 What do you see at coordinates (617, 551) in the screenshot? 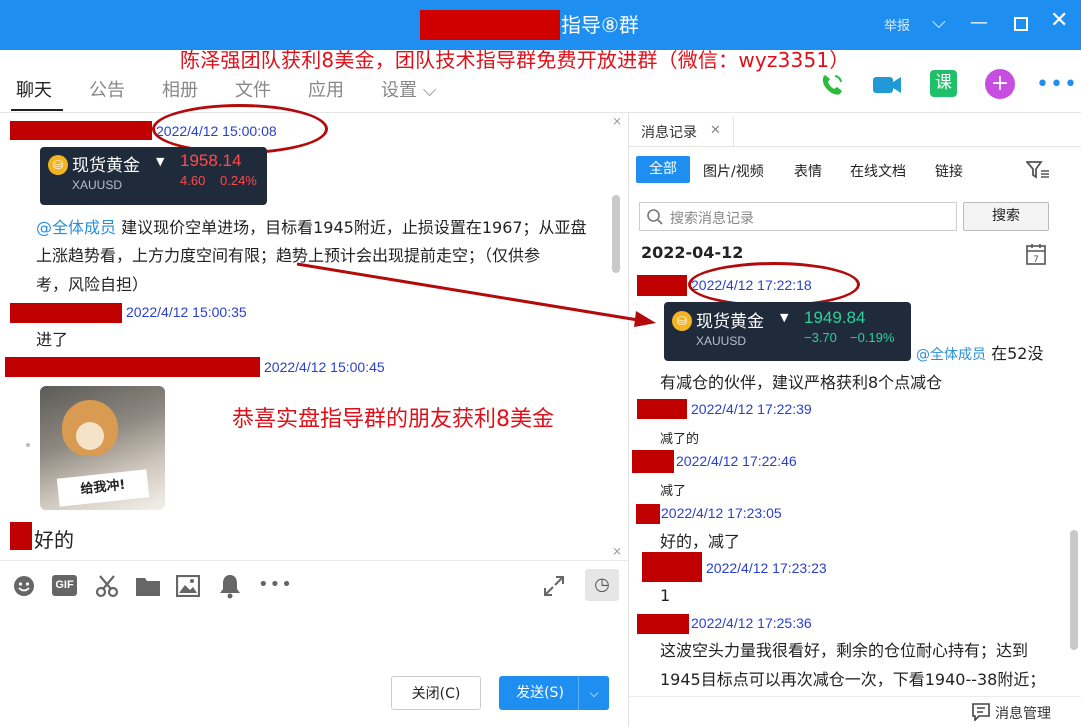
I see `expand-icon: ⨯` at bounding box center [617, 551].